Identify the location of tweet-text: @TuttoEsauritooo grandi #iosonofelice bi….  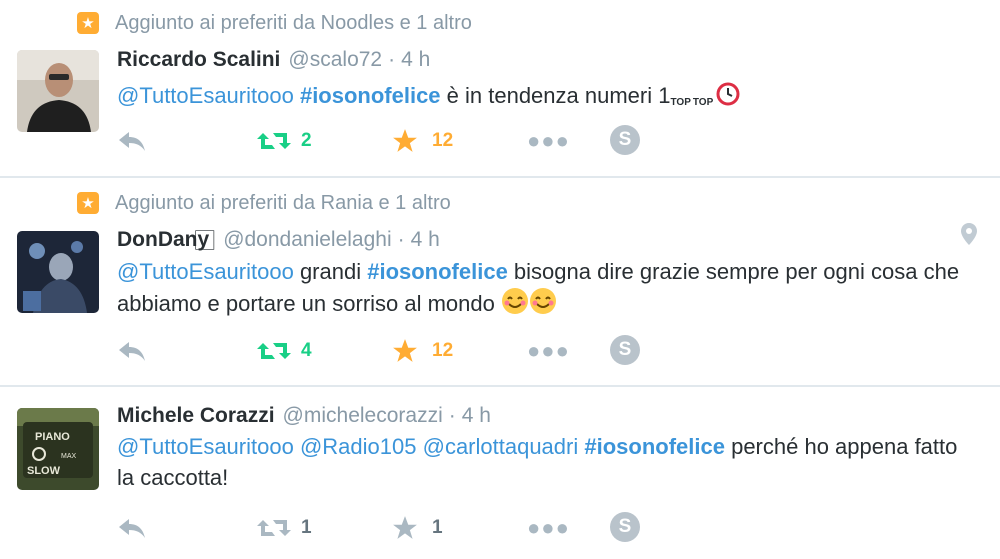
(542, 289).